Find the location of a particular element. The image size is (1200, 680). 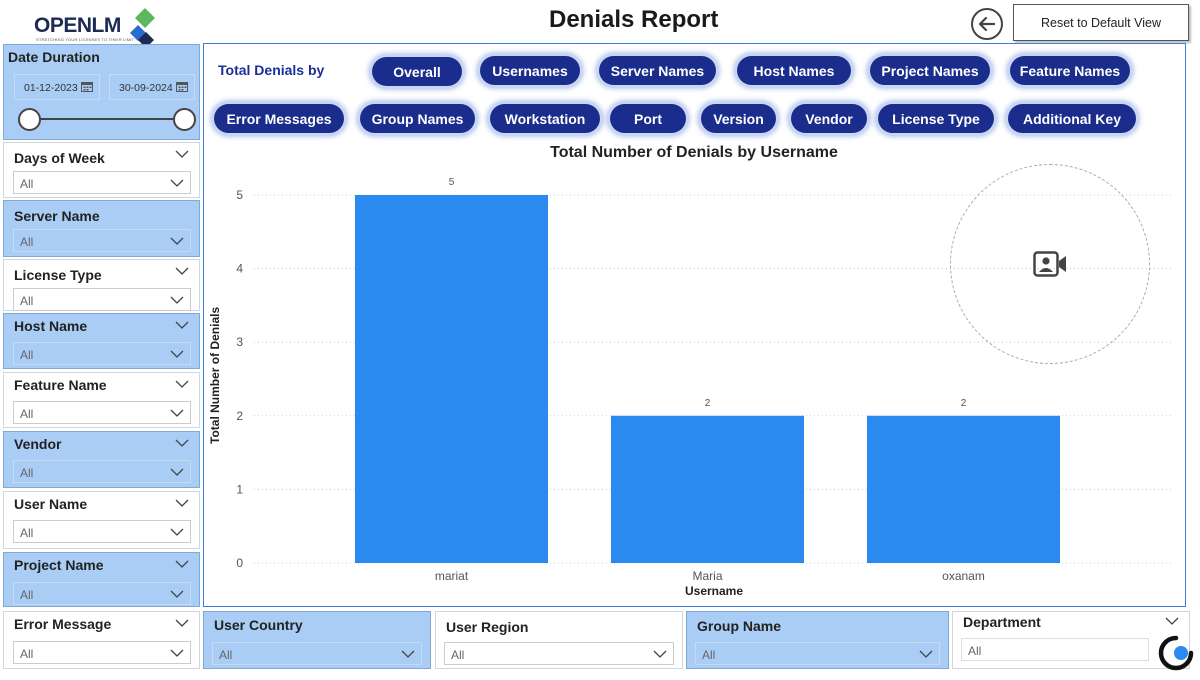

date-range-start-handle is located at coordinates (29, 119).